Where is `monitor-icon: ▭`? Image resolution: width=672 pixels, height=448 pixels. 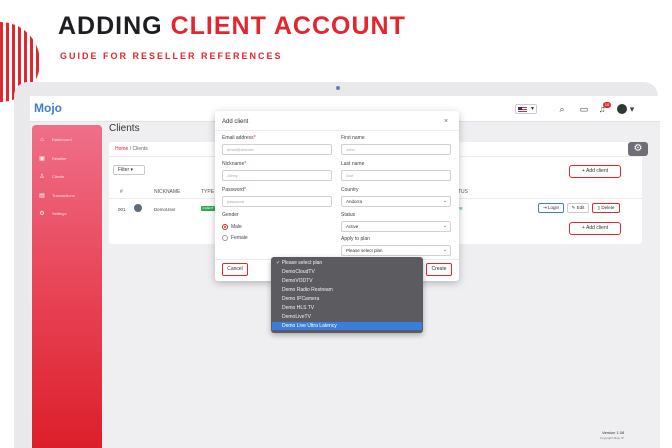 monitor-icon: ▭ is located at coordinates (584, 109).